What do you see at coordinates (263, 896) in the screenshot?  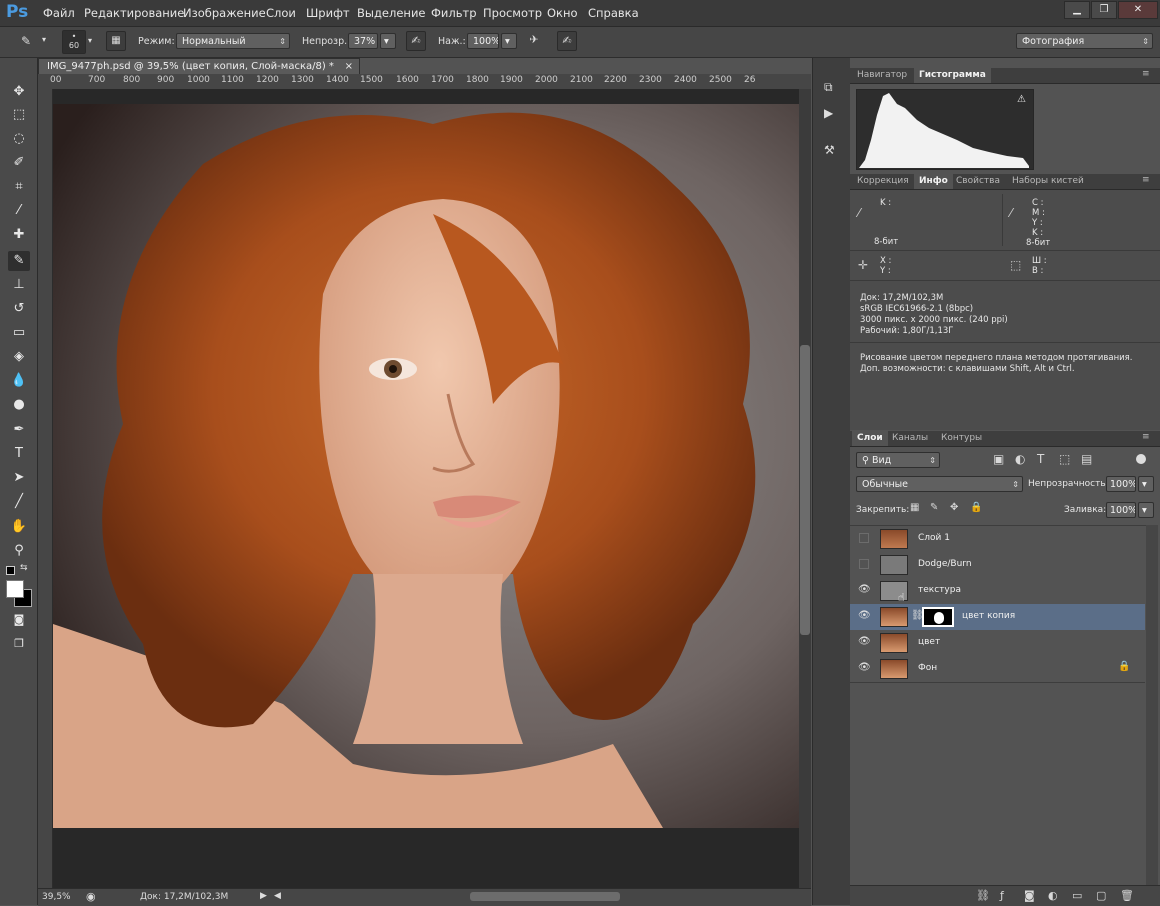 I see `status-menu-arrow-icon: ▶` at bounding box center [263, 896].